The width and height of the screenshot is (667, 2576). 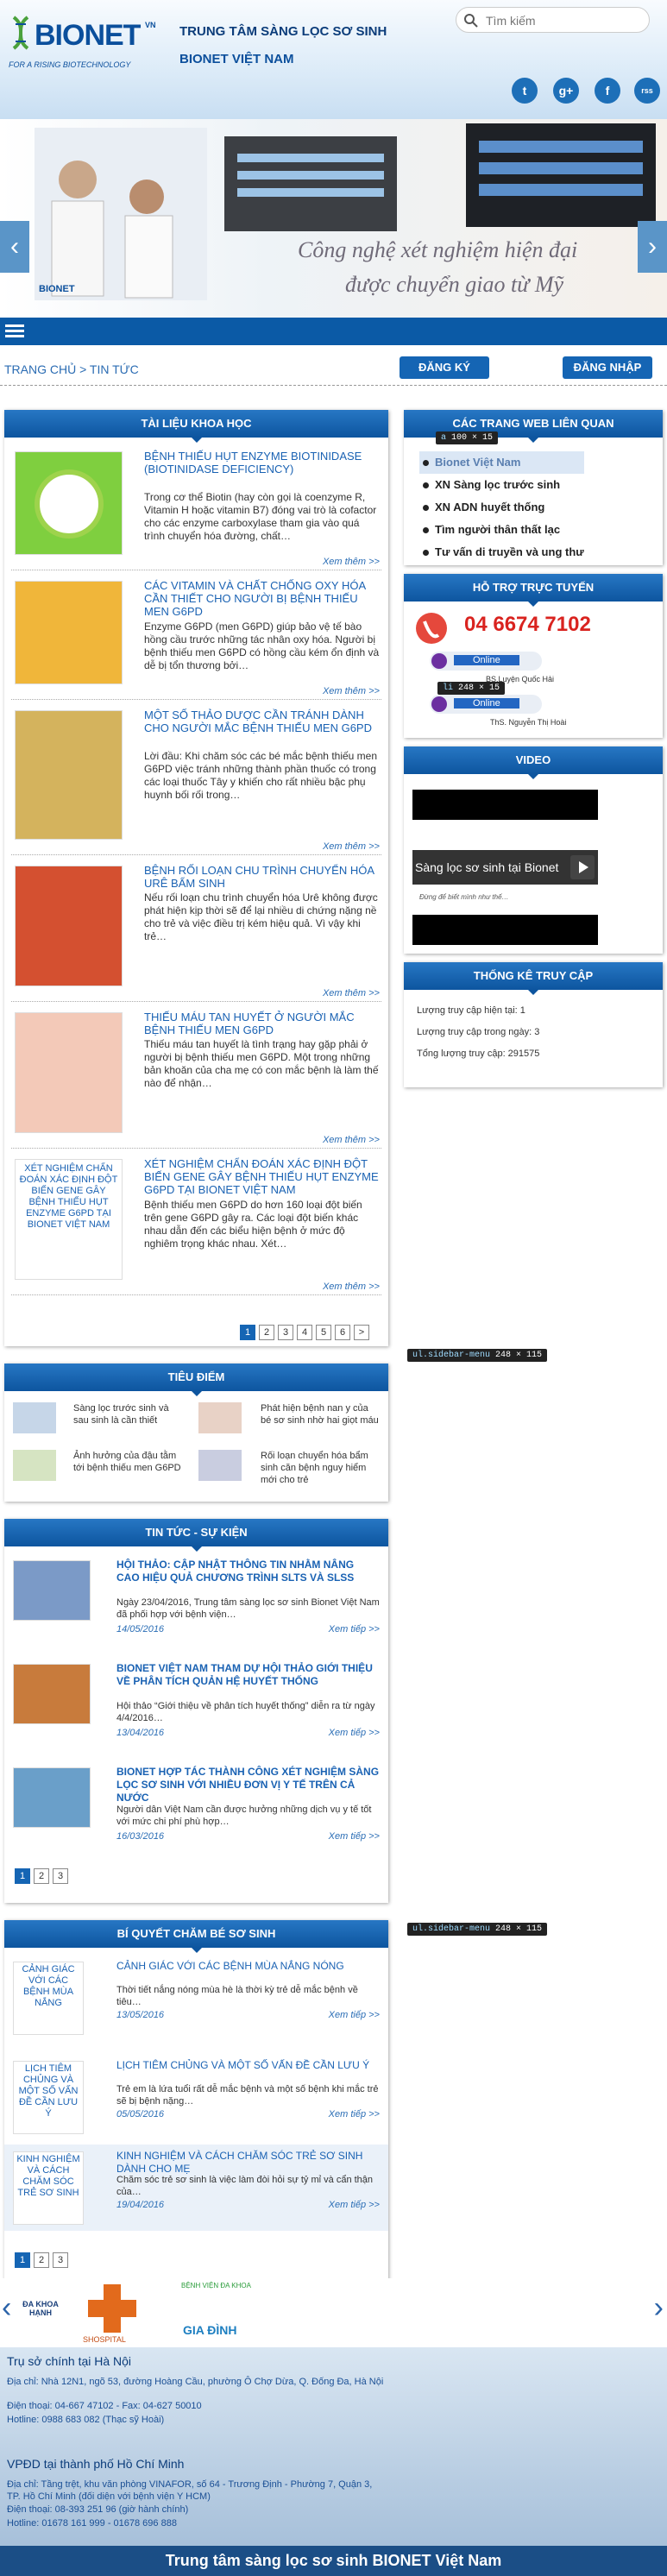 I want to click on phone-icon, so click(x=431, y=628).